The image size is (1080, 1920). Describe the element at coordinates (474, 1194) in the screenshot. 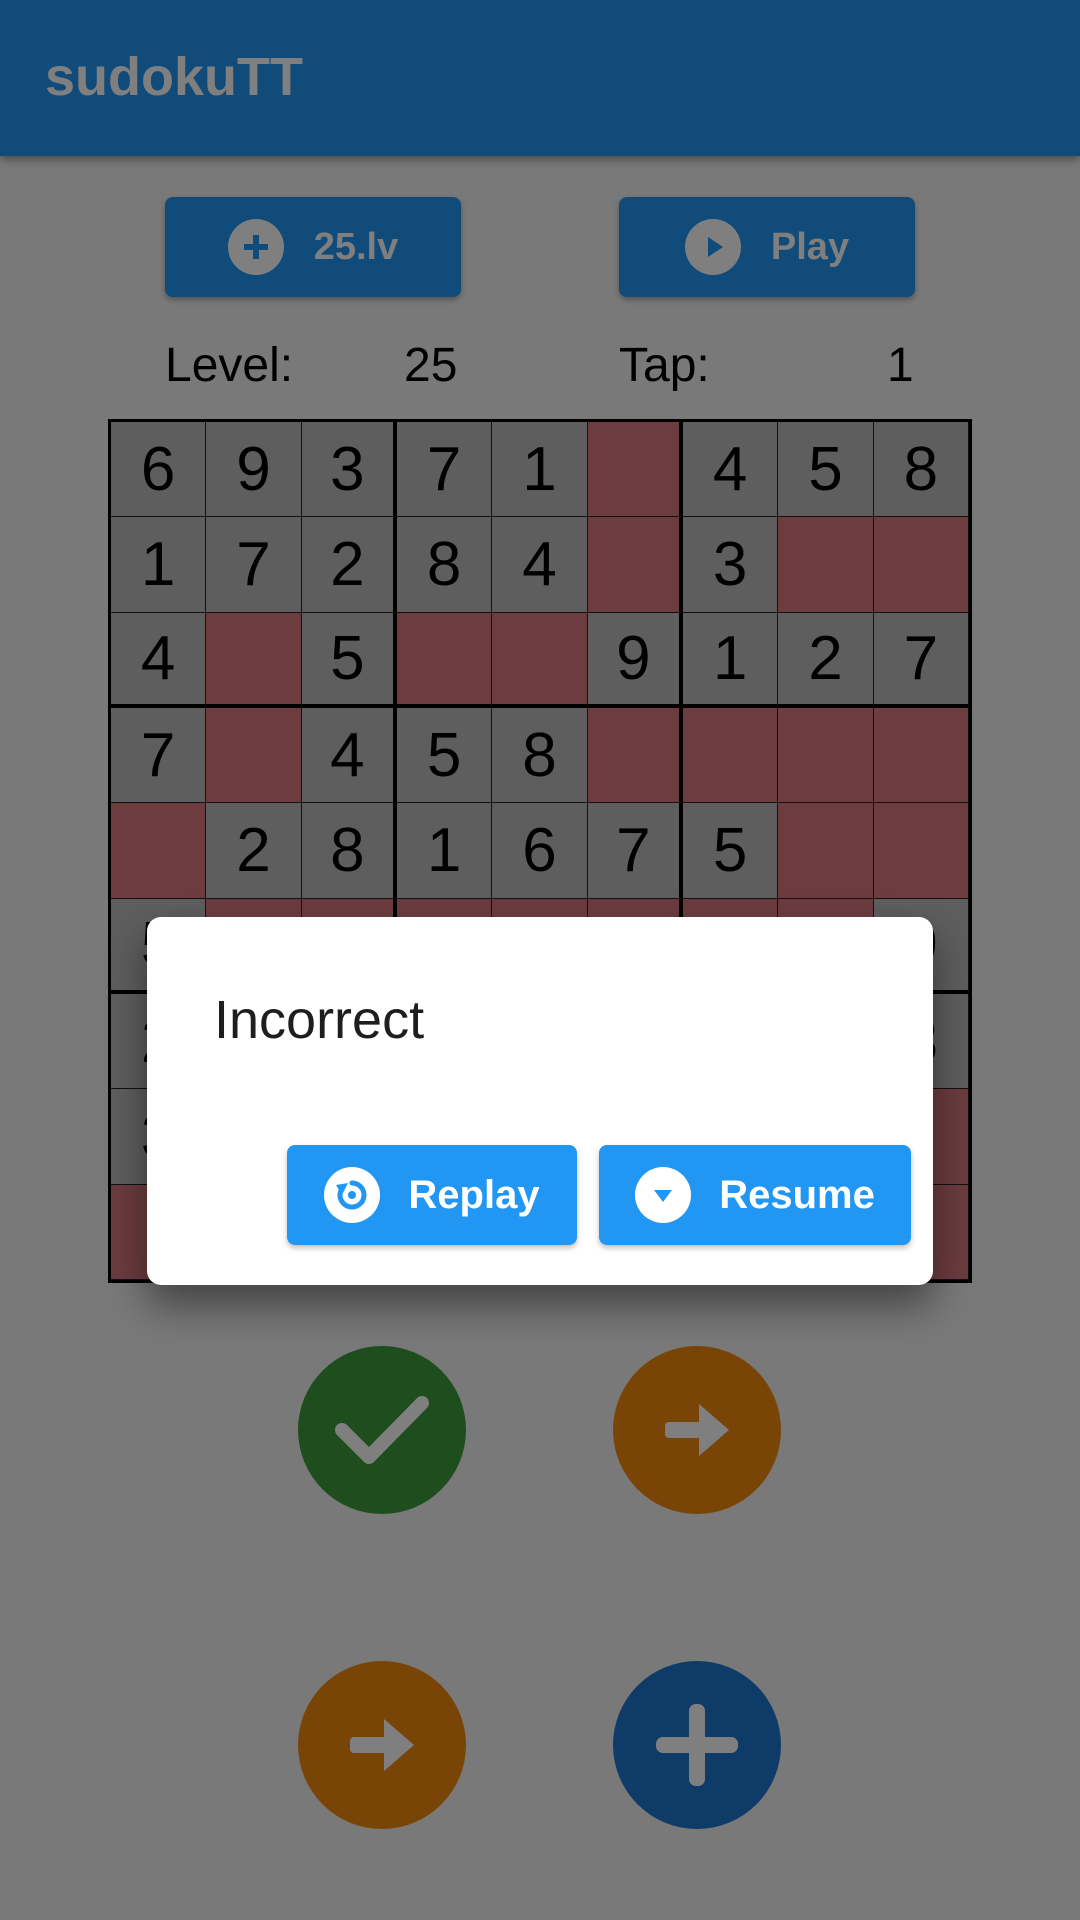

I see `replay-button-label: Replay` at that location.